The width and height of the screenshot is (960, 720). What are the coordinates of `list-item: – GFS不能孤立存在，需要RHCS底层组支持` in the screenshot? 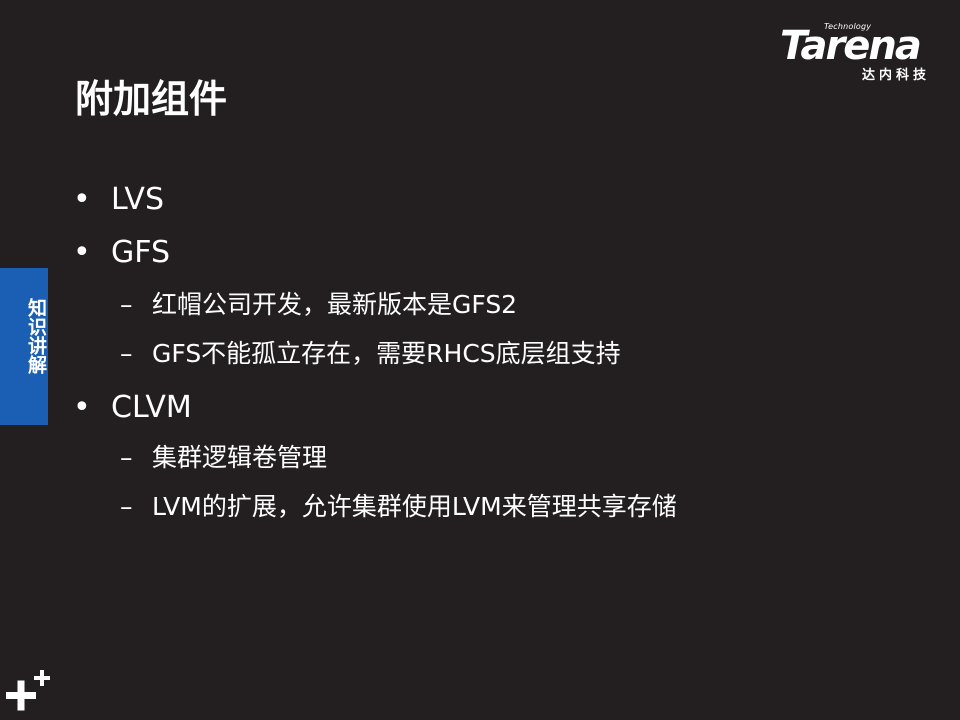 It's located at (370, 354).